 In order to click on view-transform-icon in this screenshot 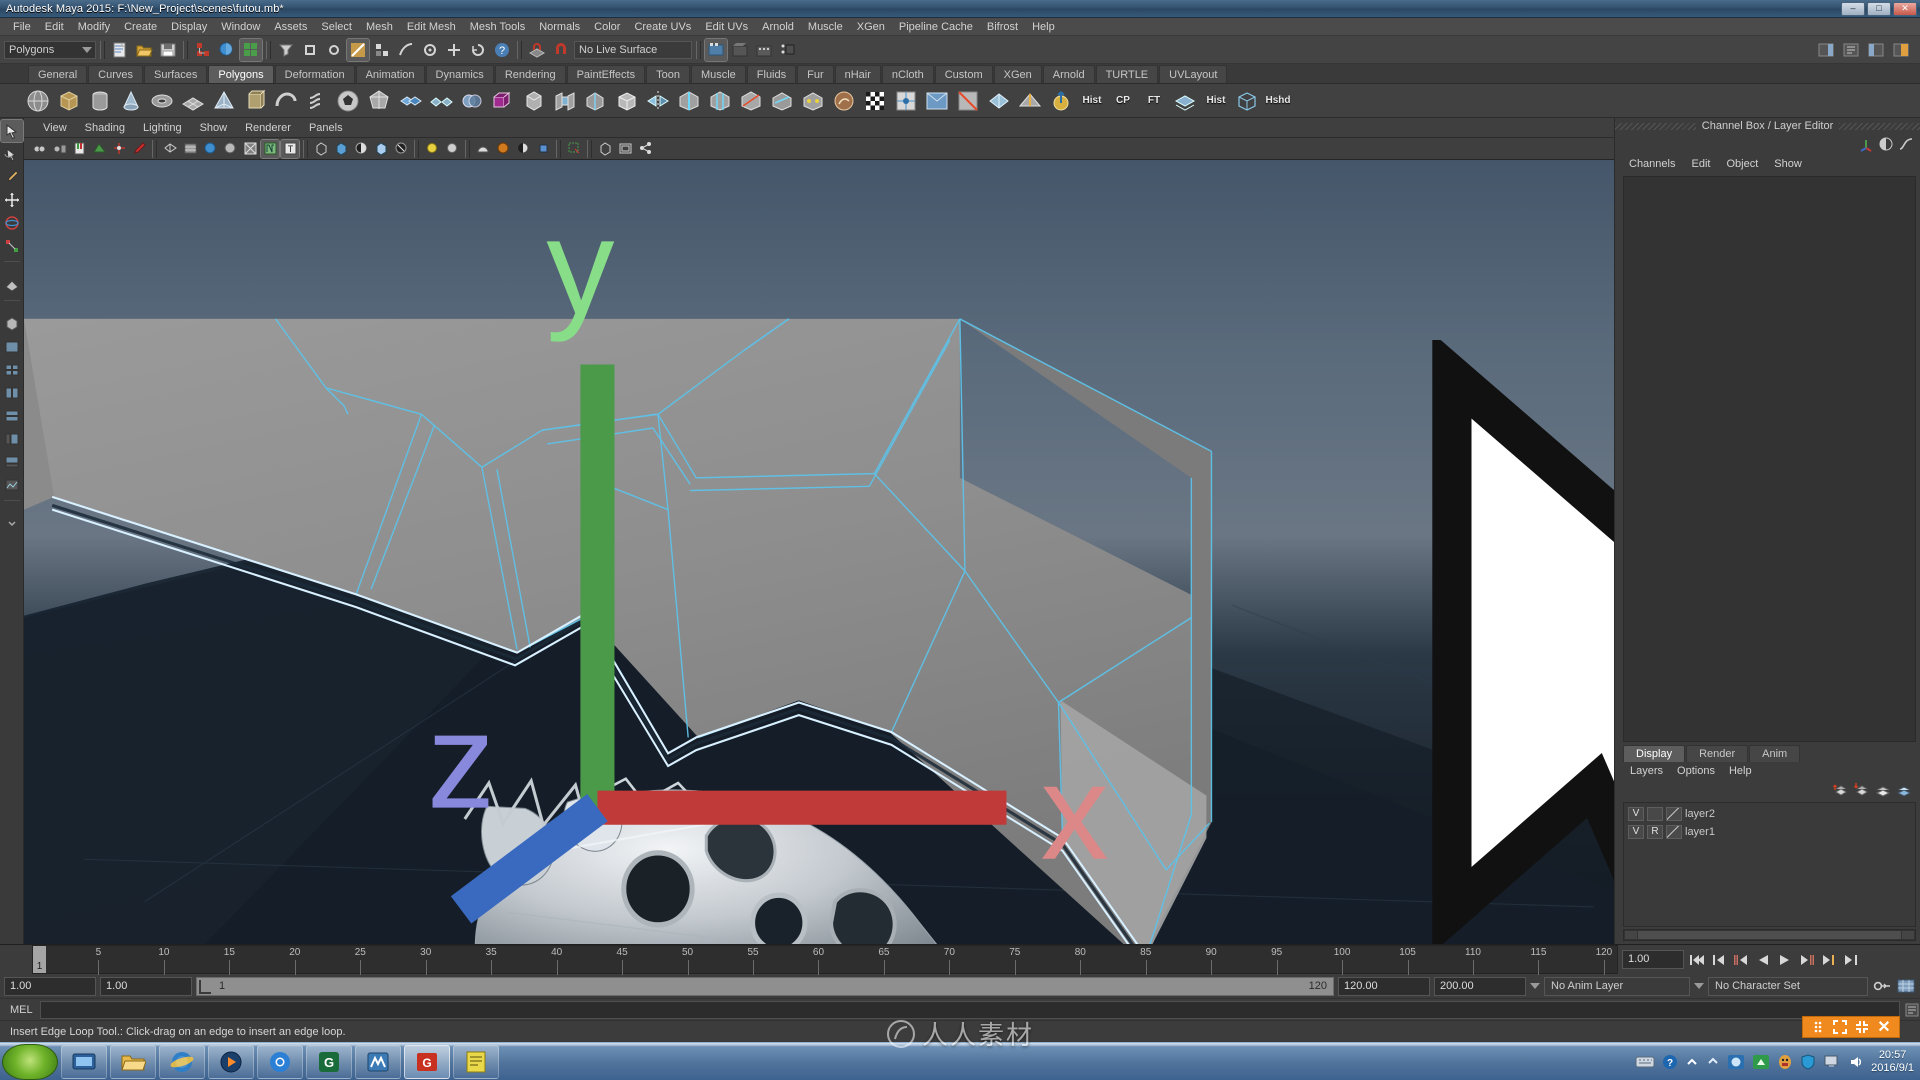, I will do `click(543, 149)`.